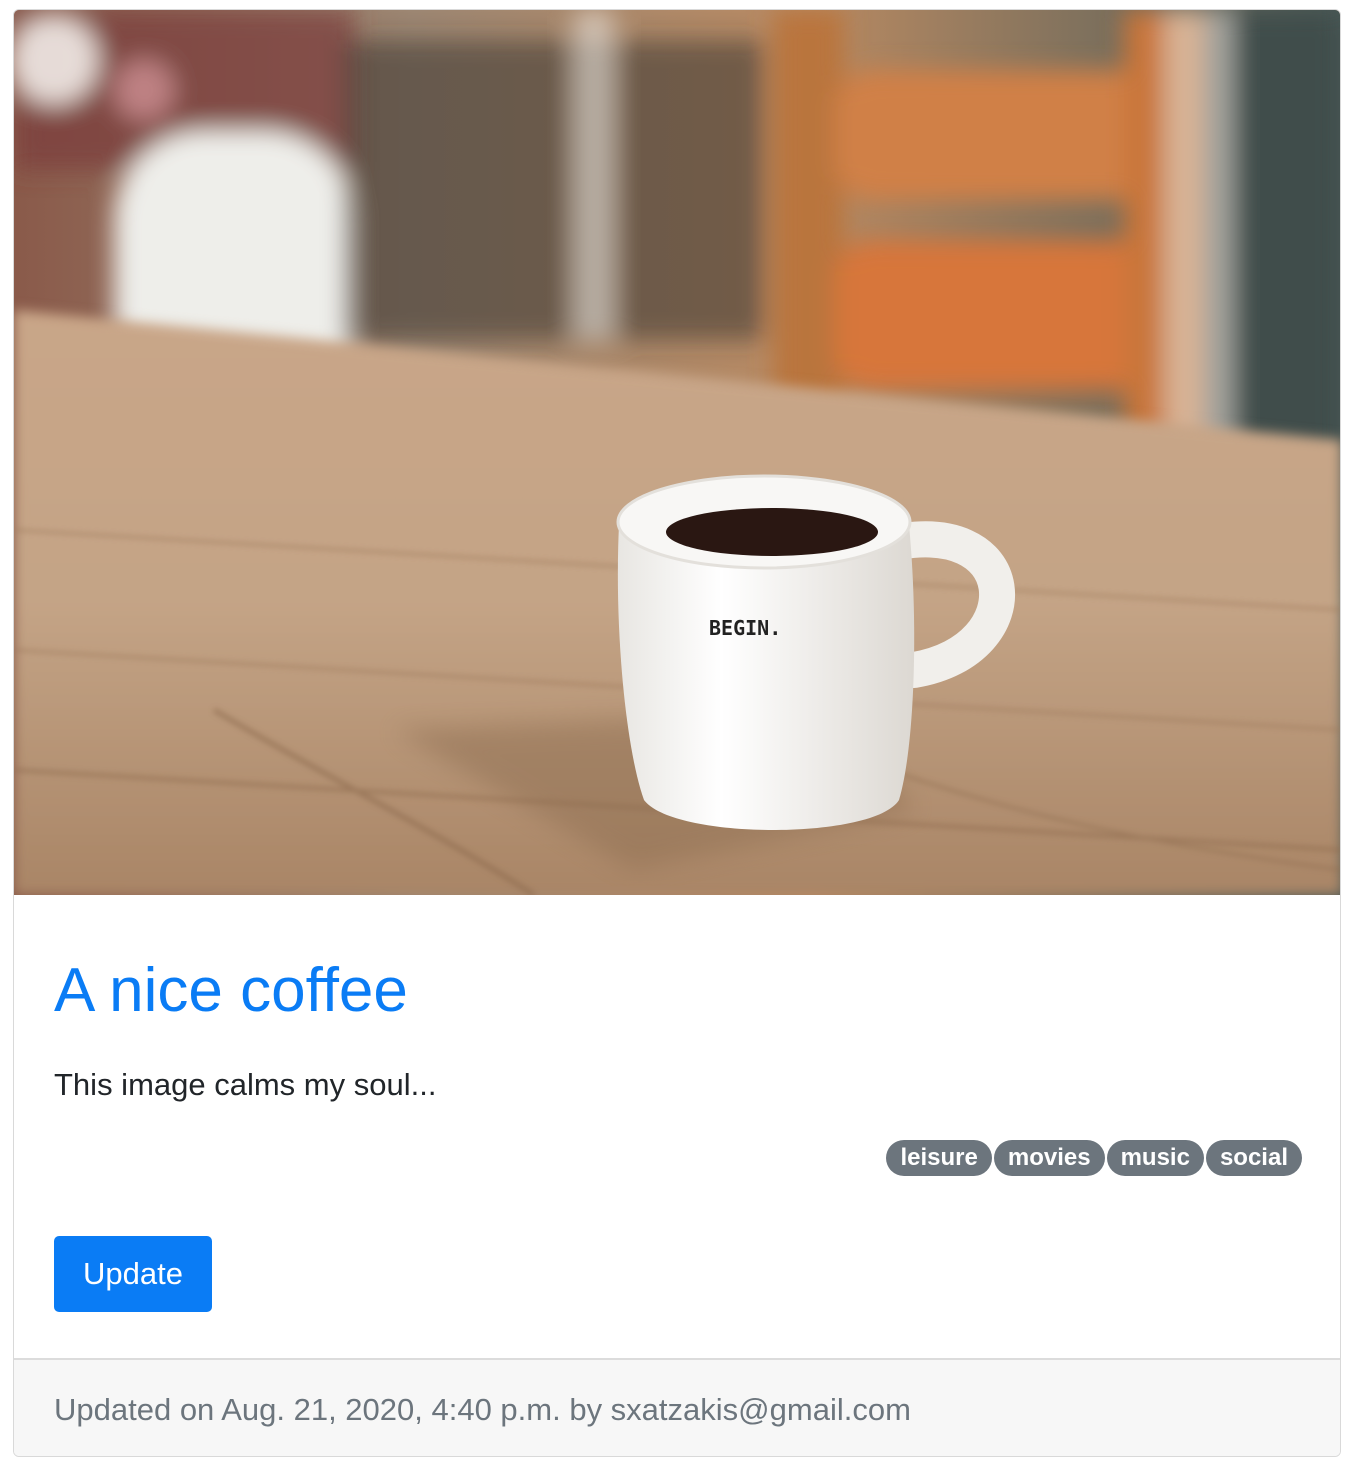 The image size is (1364, 1472). What do you see at coordinates (745, 628) in the screenshot?
I see `mug-text: BEGIN.` at bounding box center [745, 628].